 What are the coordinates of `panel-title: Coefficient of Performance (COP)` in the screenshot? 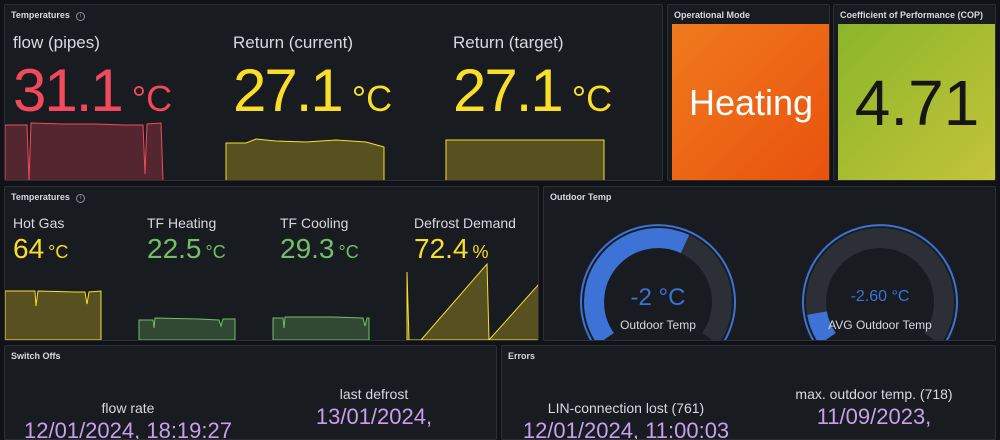 It's located at (911, 15).